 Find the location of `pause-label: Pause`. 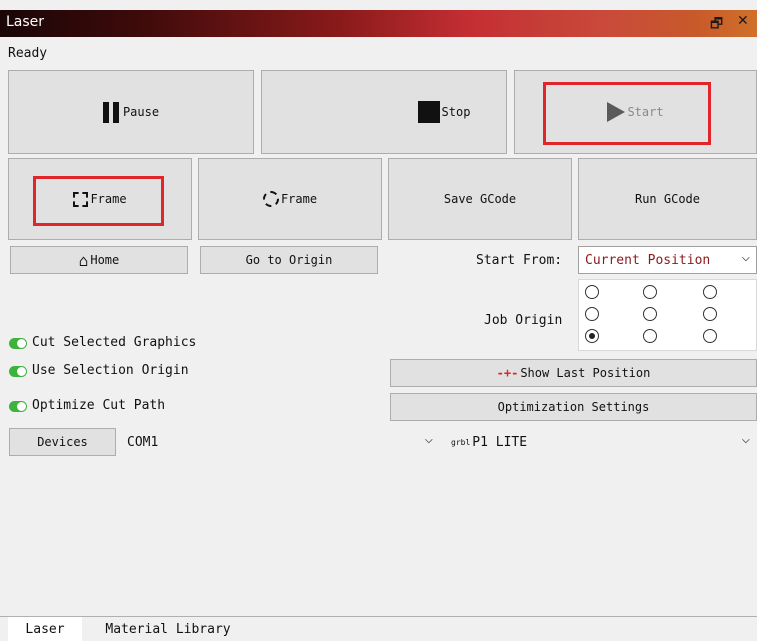

pause-label: Pause is located at coordinates (141, 112).